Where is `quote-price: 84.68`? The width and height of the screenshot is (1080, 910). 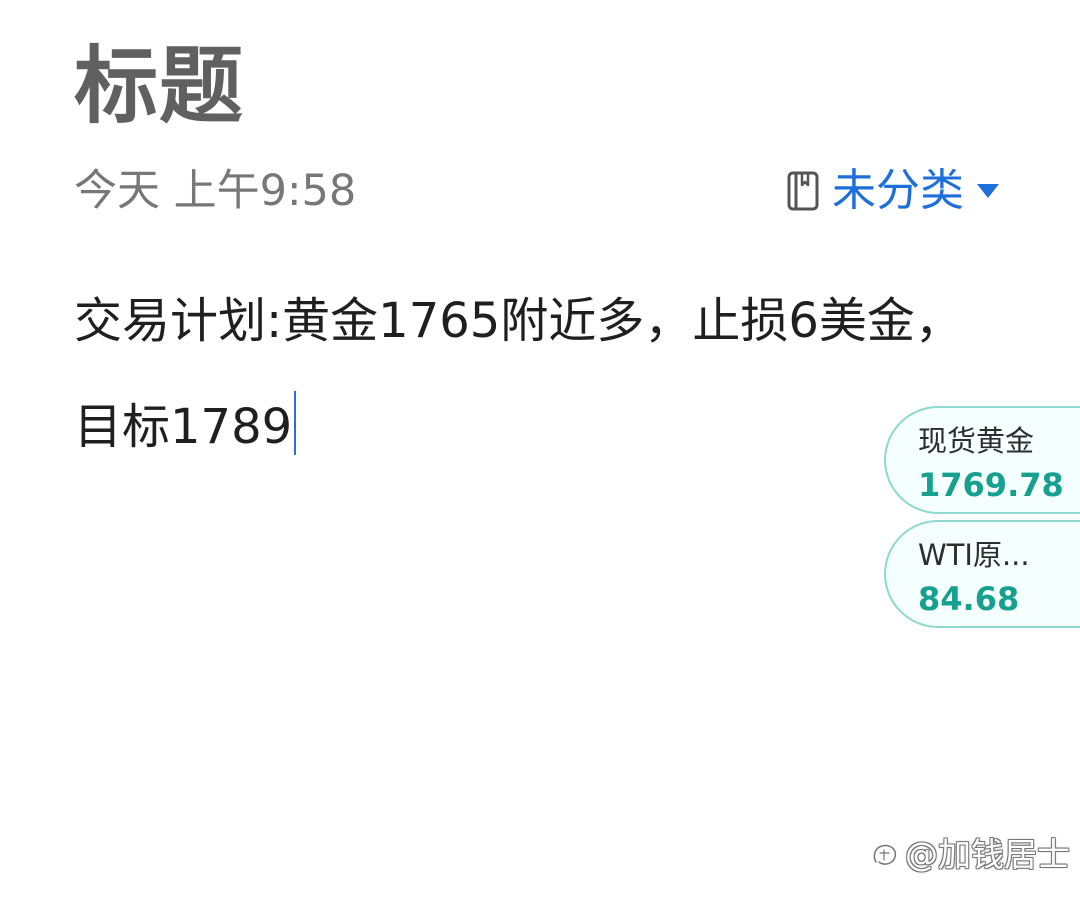 quote-price: 84.68 is located at coordinates (969, 599).